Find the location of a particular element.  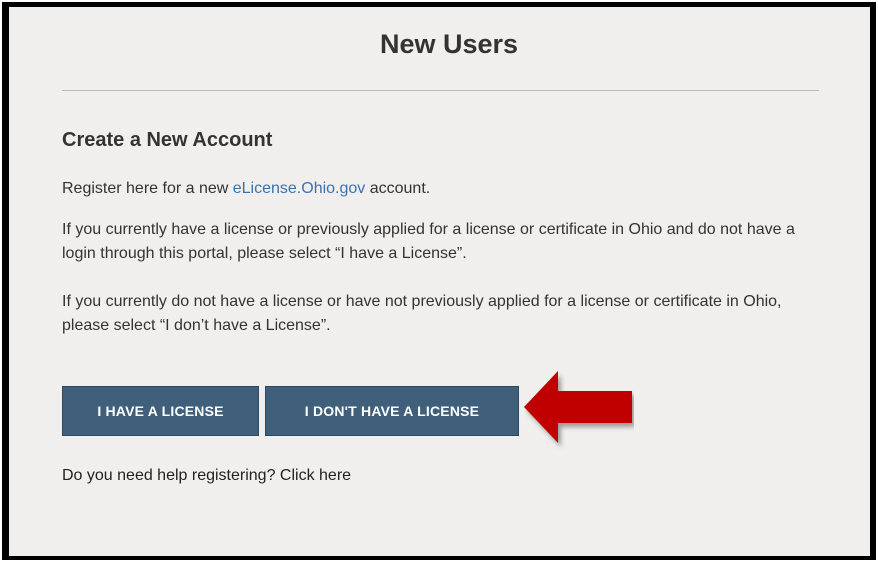

register-suffix: account. is located at coordinates (398, 188).